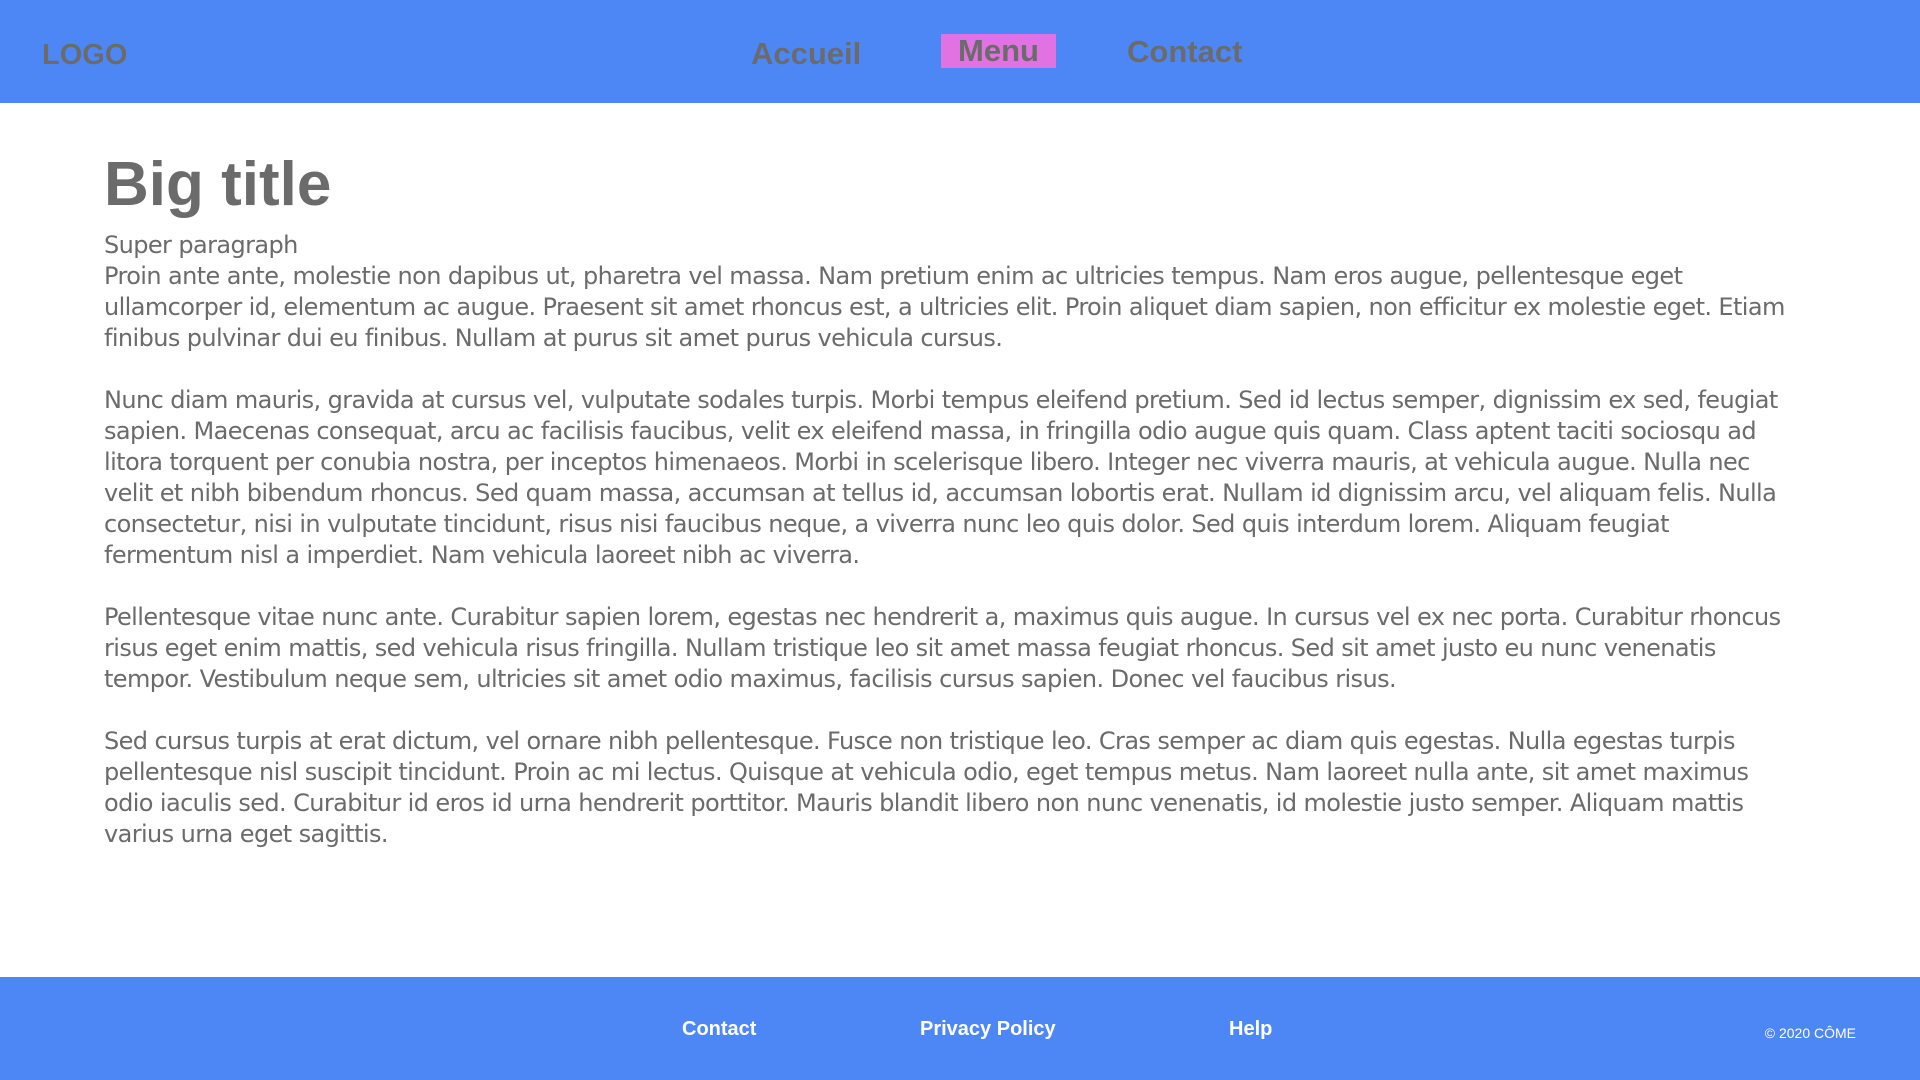 The image size is (1920, 1080). I want to click on logo-link: LOGO, so click(84, 55).